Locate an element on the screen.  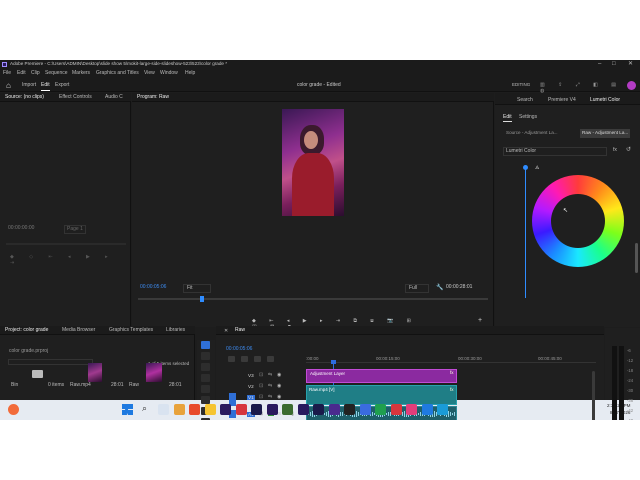
blue-app-icon is located at coordinates (380, 409).